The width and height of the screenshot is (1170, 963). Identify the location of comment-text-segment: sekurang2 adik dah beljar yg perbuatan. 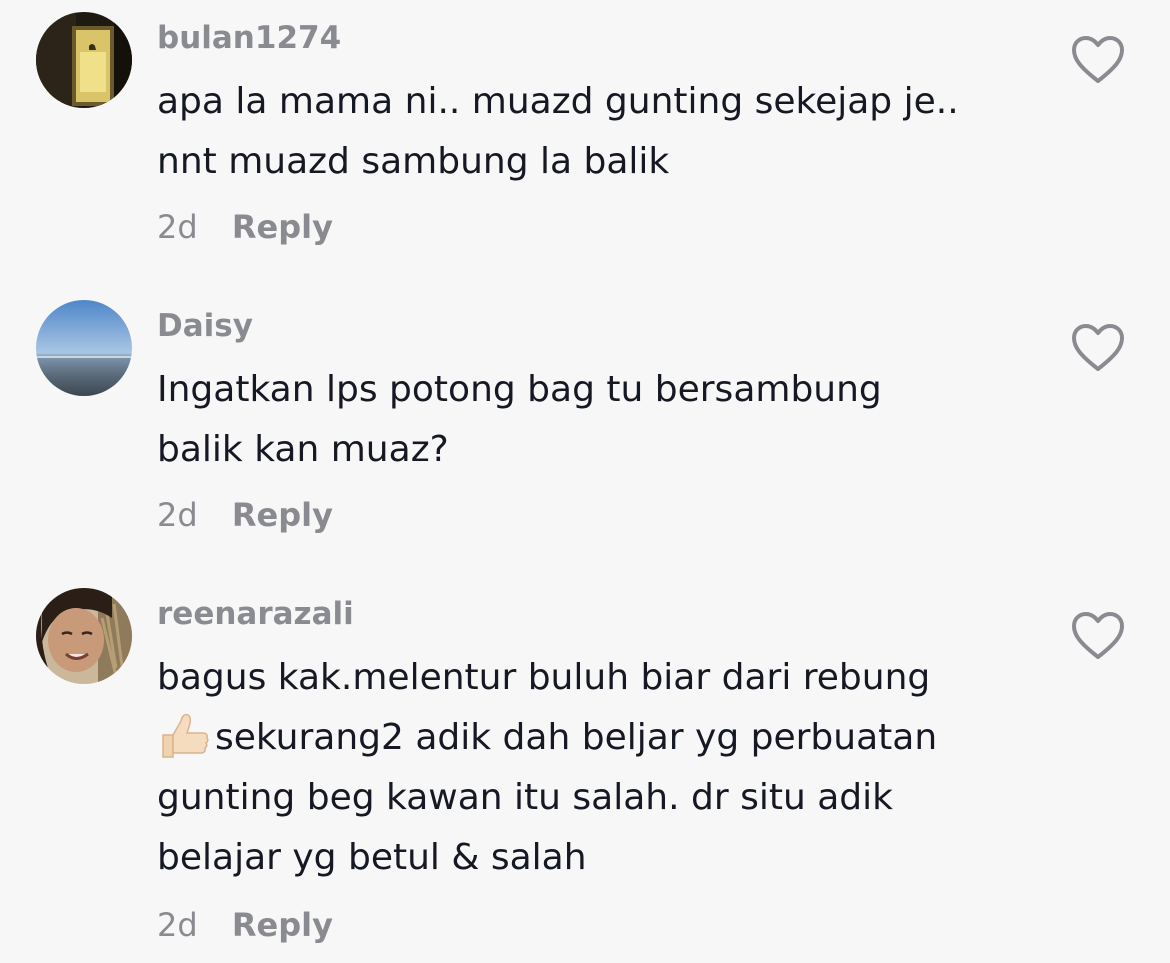
(576, 737).